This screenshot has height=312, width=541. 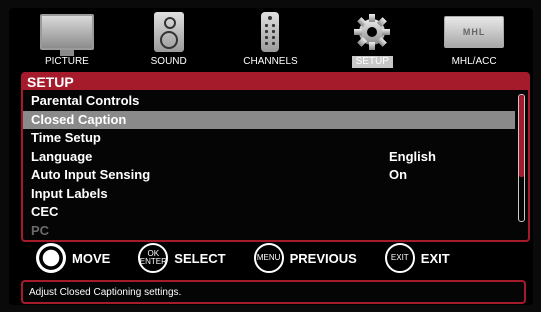 What do you see at coordinates (269, 157) in the screenshot?
I see `menu-item-language: Language English` at bounding box center [269, 157].